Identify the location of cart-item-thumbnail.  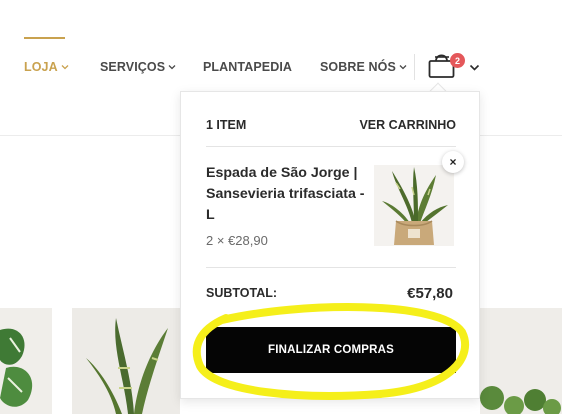
(414, 205).